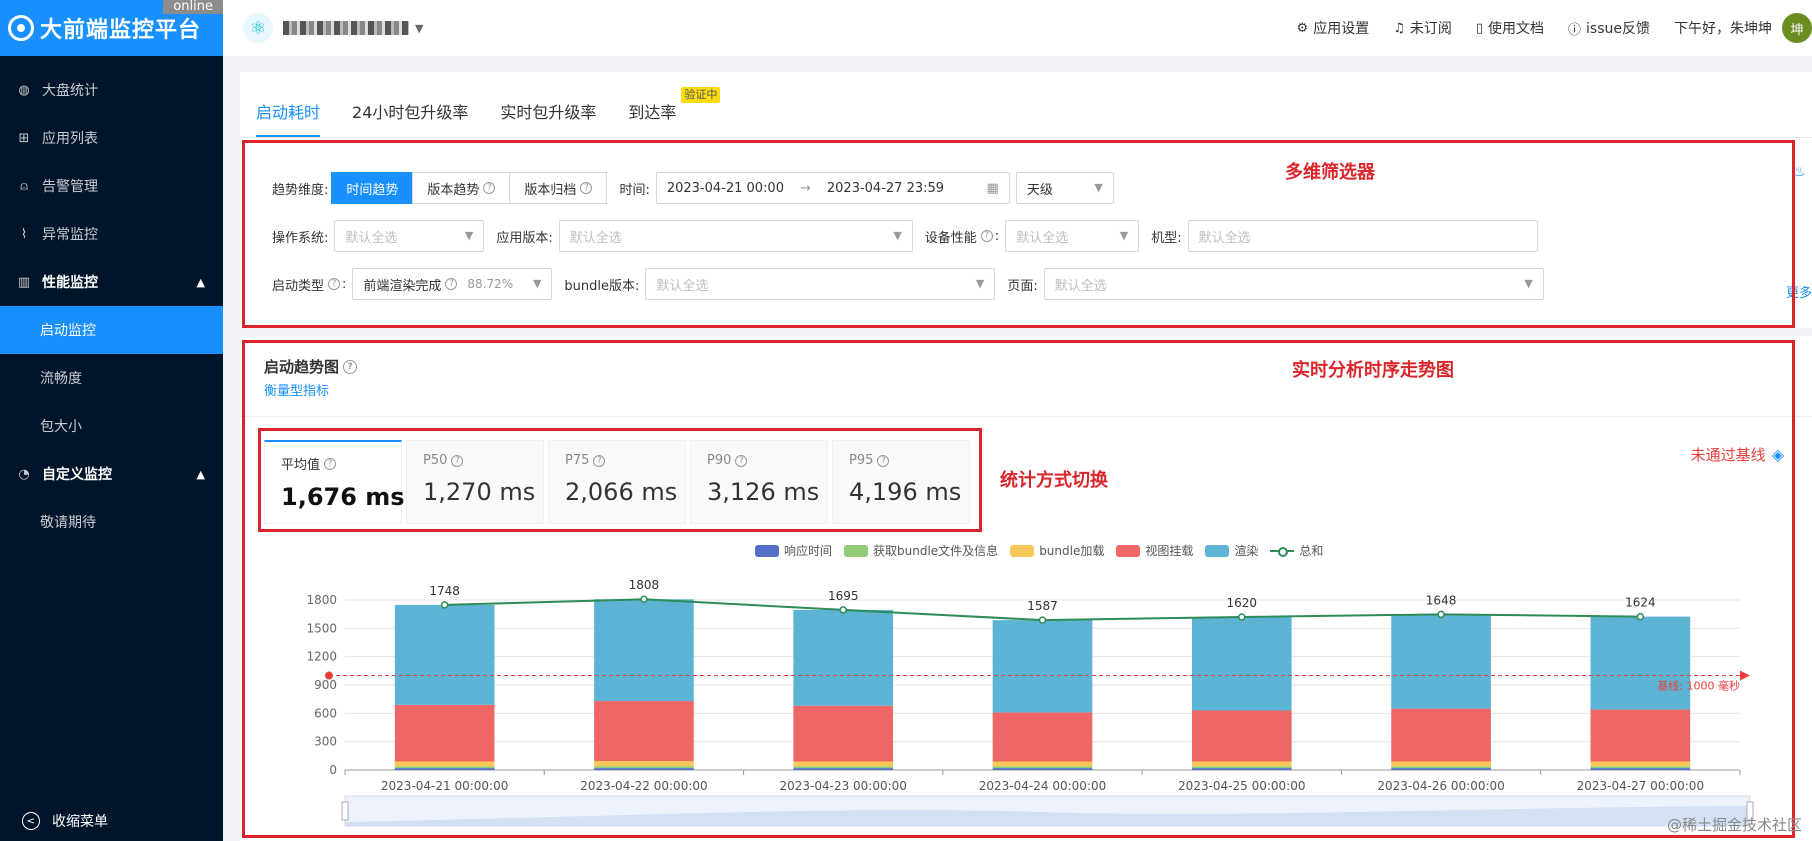 This screenshot has height=841, width=1812. Describe the element at coordinates (652, 112) in the screenshot. I see `tab-label: 到达率` at that location.